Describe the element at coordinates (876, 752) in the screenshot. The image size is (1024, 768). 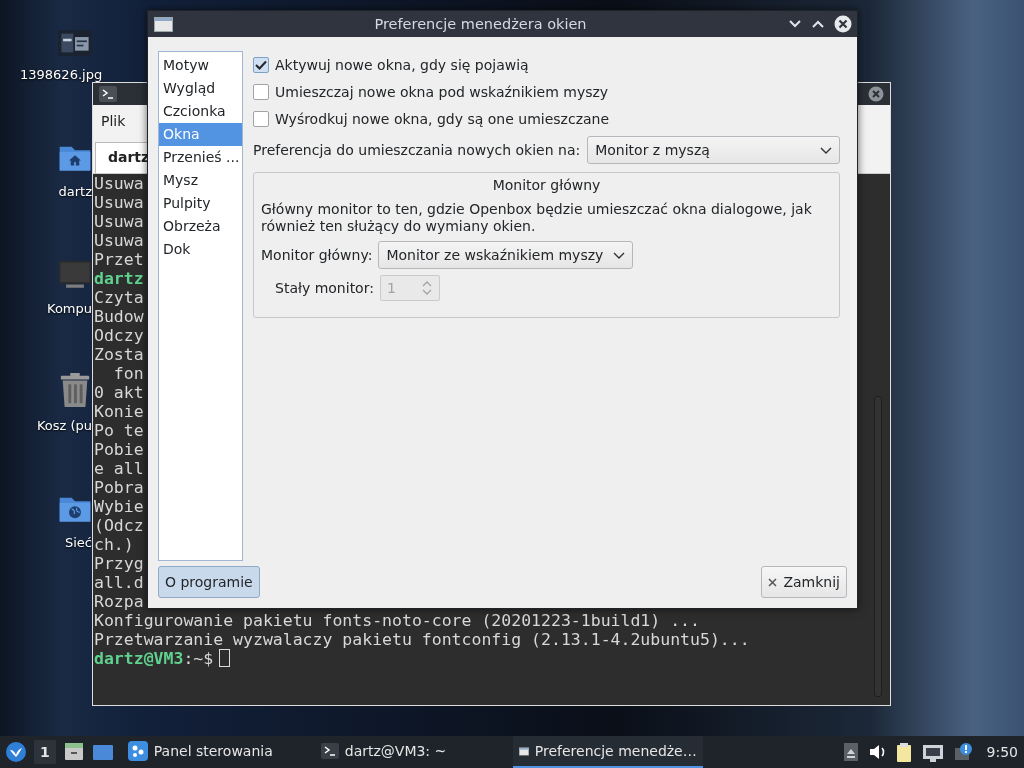
I see `volume-icon` at that location.